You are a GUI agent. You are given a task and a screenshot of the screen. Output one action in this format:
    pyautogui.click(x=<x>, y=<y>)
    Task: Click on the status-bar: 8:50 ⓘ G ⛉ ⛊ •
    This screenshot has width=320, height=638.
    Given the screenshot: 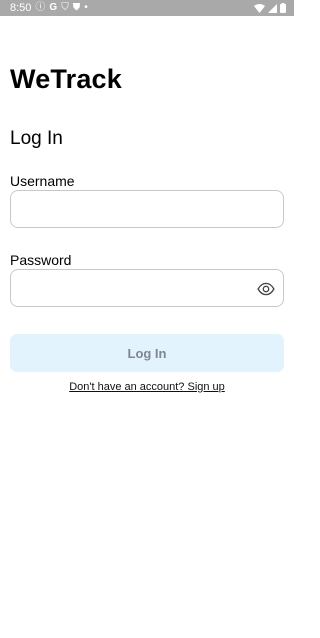 What is the action you would take?
    pyautogui.click(x=147, y=8)
    